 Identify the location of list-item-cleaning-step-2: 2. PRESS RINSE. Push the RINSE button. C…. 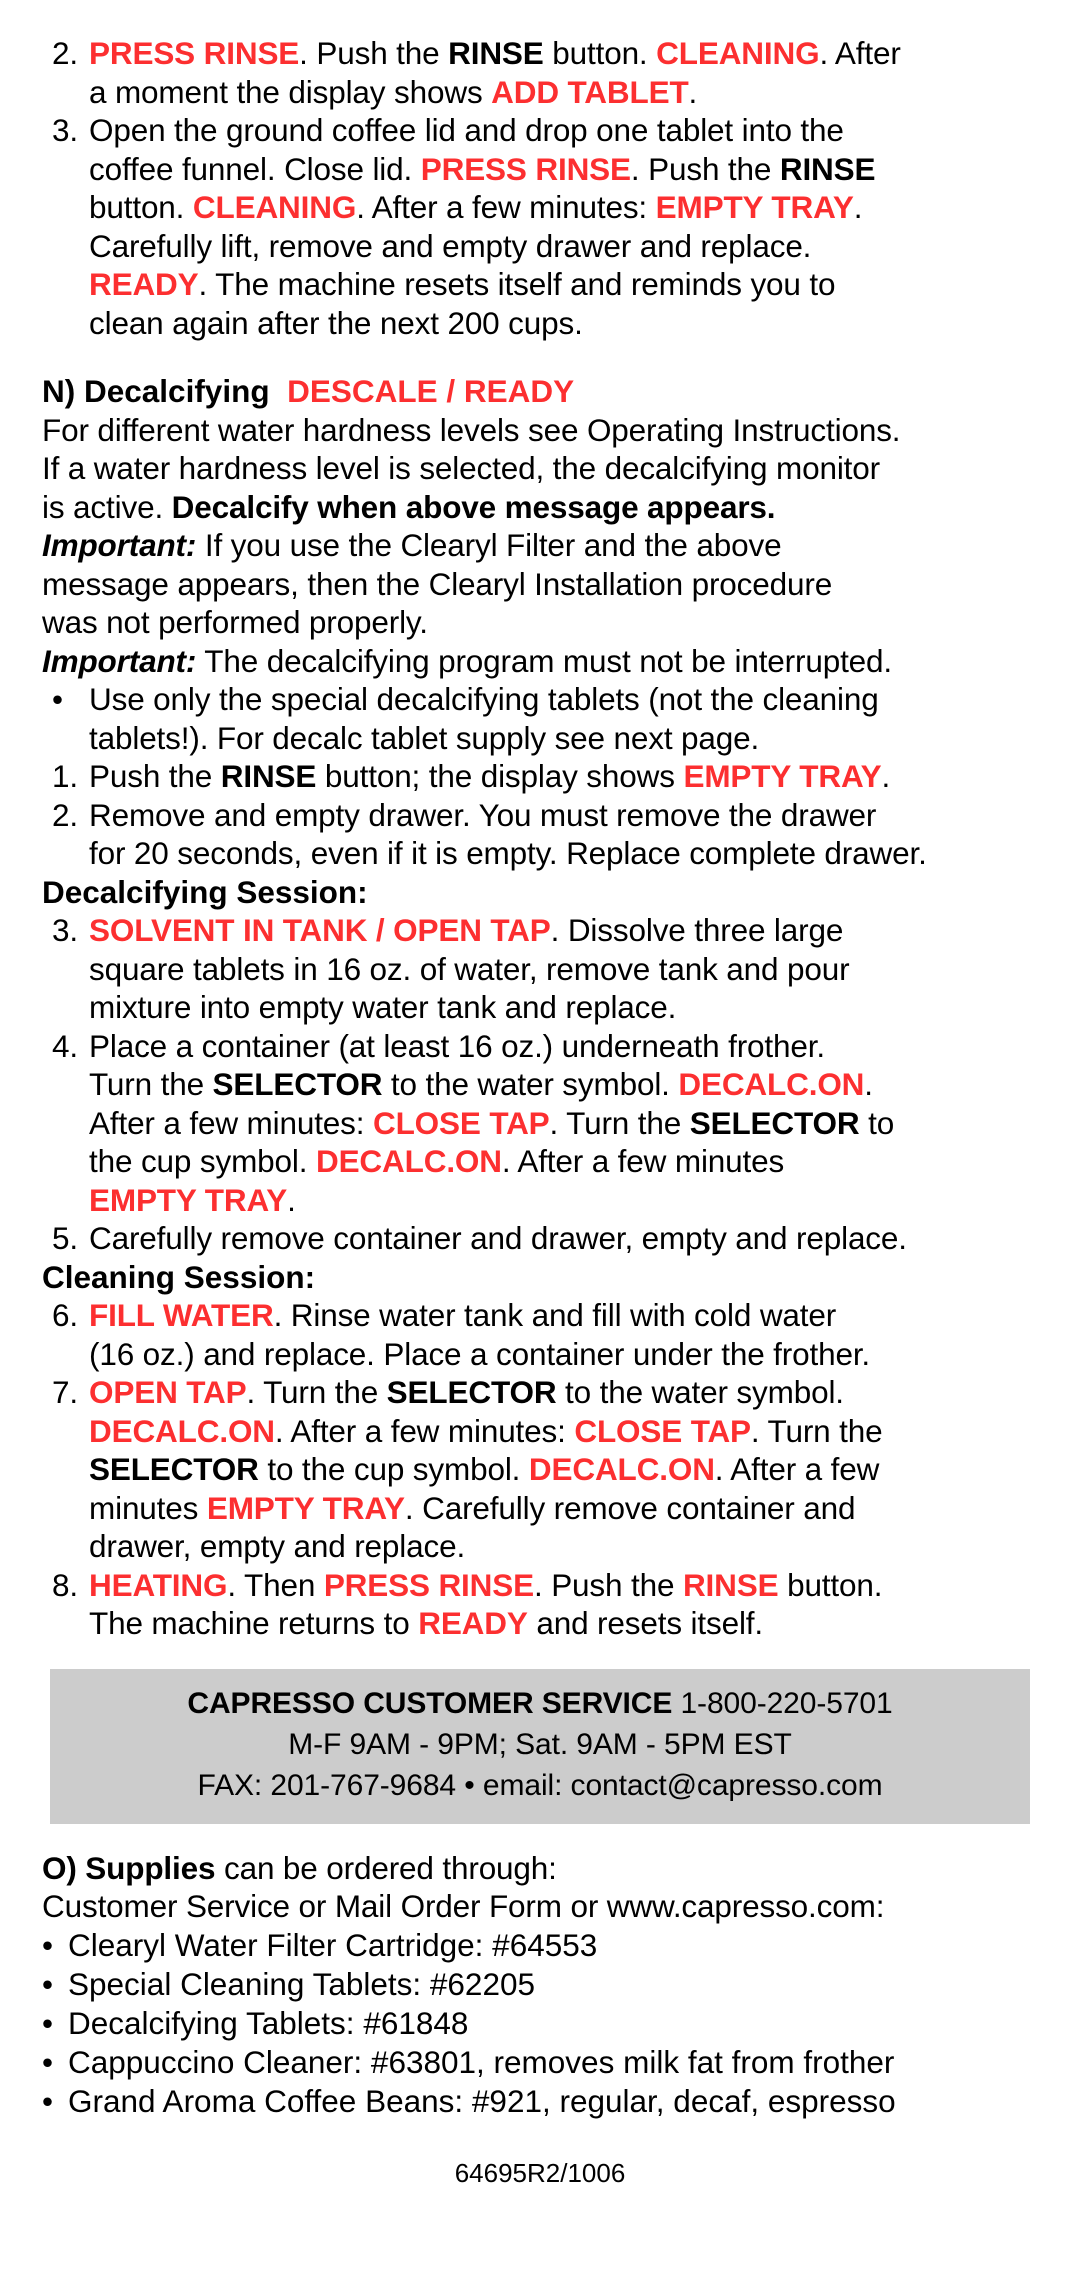
(540, 72).